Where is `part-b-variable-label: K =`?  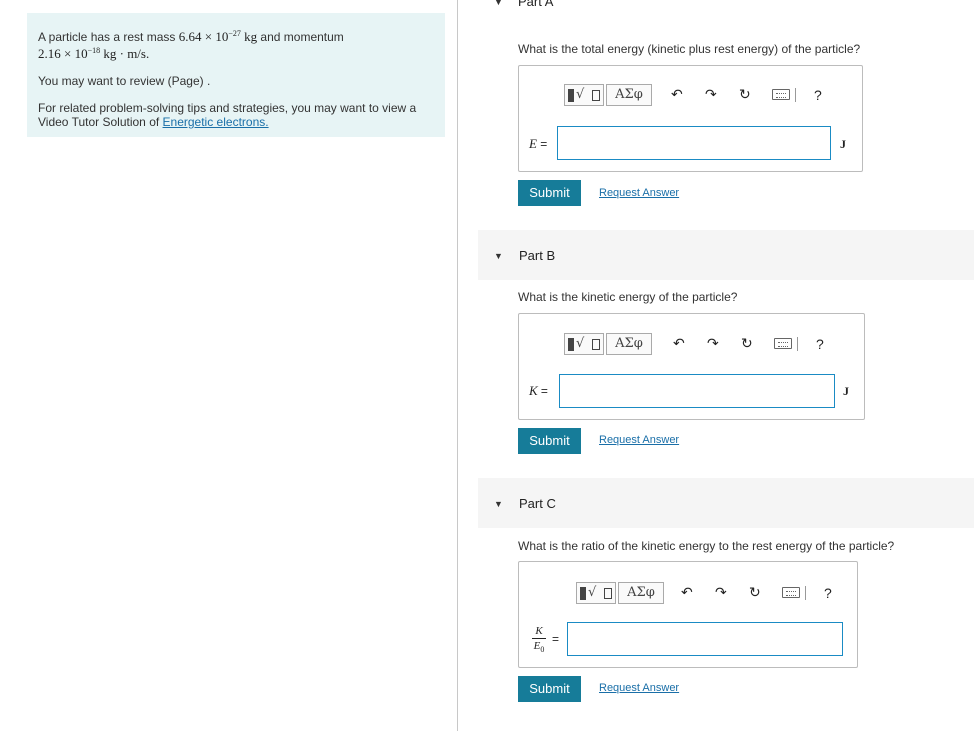
part-b-variable-label: K = is located at coordinates (538, 390).